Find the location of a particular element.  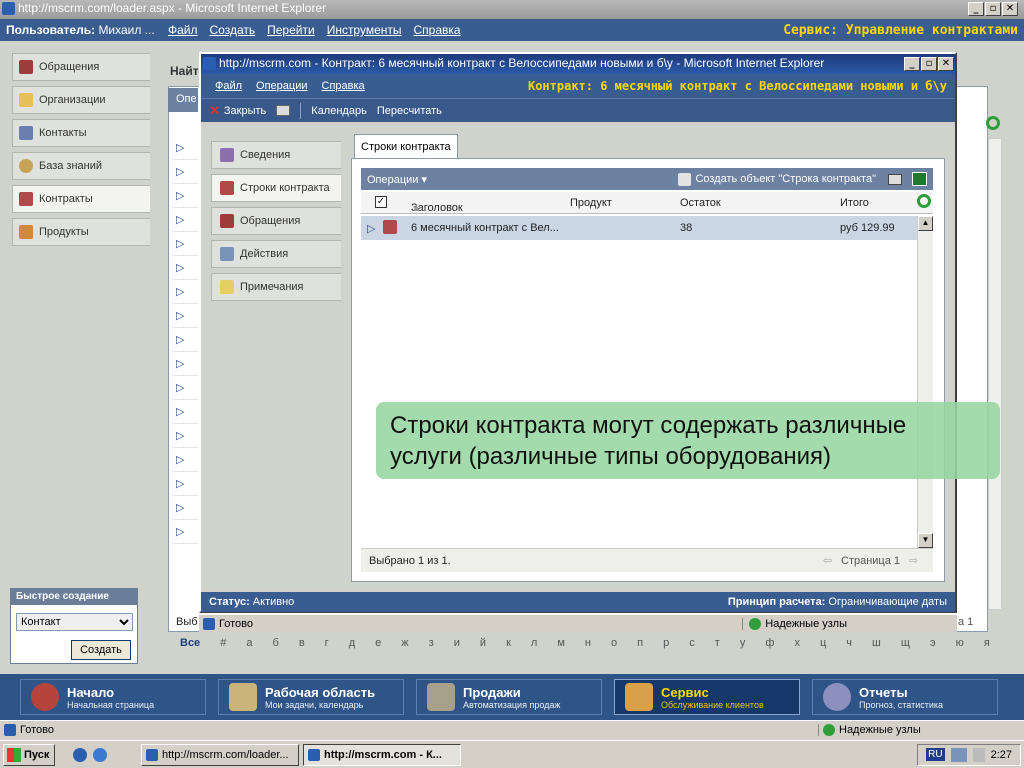

nav-item-products: Продукты is located at coordinates (81, 232).